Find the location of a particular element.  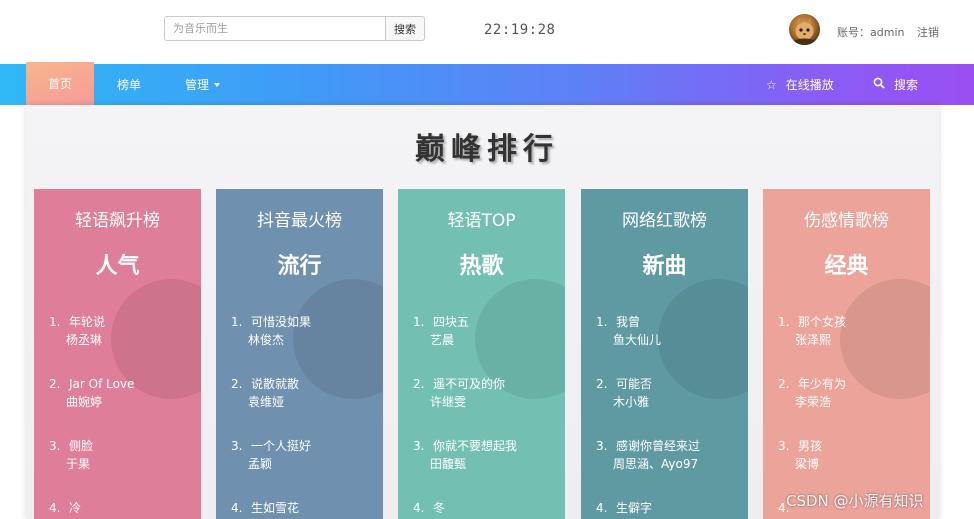

nav-home-label: 首页 is located at coordinates (59, 84).